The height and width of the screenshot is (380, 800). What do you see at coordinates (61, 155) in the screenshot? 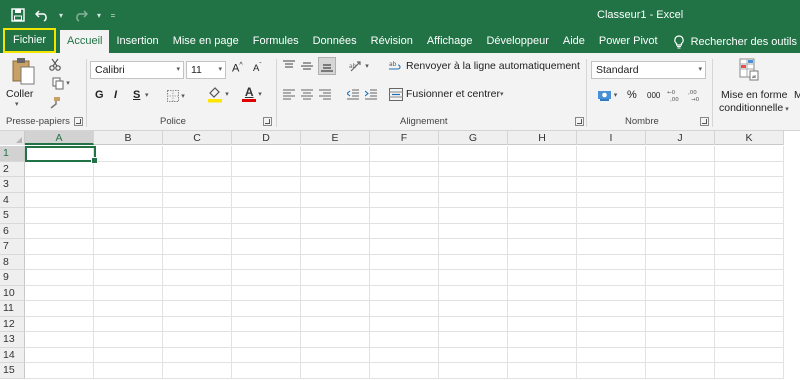
I see `active-cell-a1` at bounding box center [61, 155].